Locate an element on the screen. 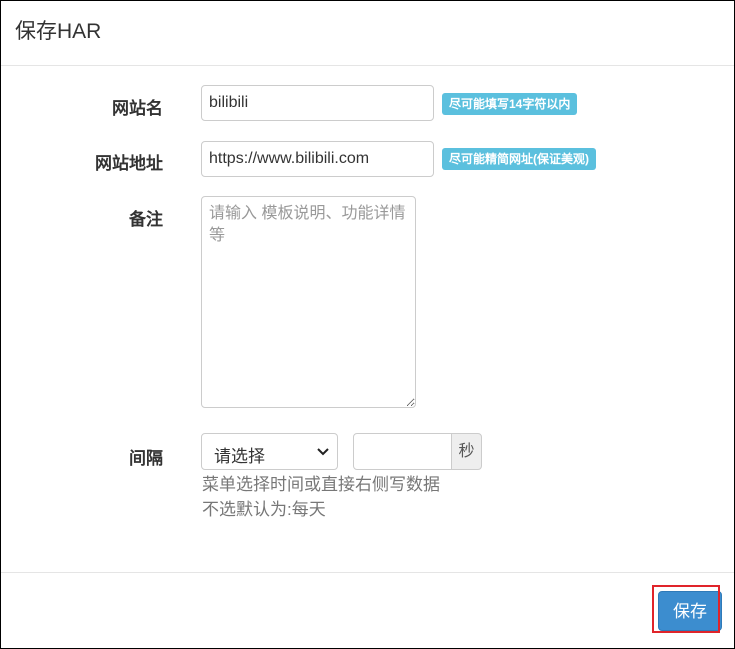 The image size is (735, 649). dialog-title: 保存HAR is located at coordinates (58, 31).